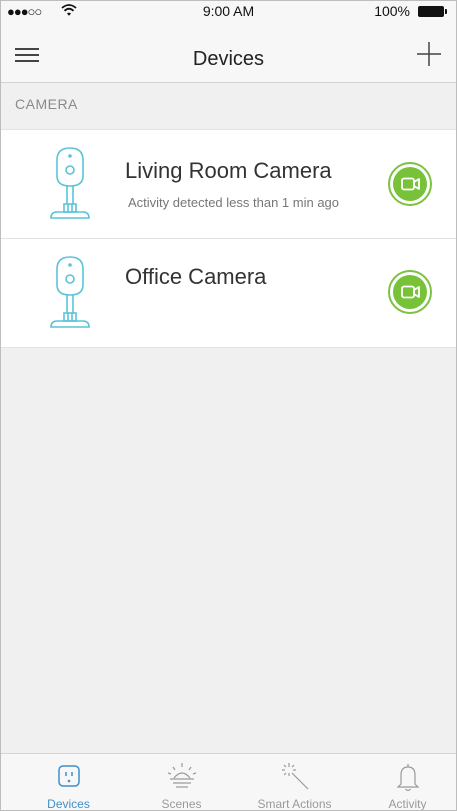 This screenshot has width=457, height=811. What do you see at coordinates (196, 276) in the screenshot?
I see `device-name: Office Camera` at bounding box center [196, 276].